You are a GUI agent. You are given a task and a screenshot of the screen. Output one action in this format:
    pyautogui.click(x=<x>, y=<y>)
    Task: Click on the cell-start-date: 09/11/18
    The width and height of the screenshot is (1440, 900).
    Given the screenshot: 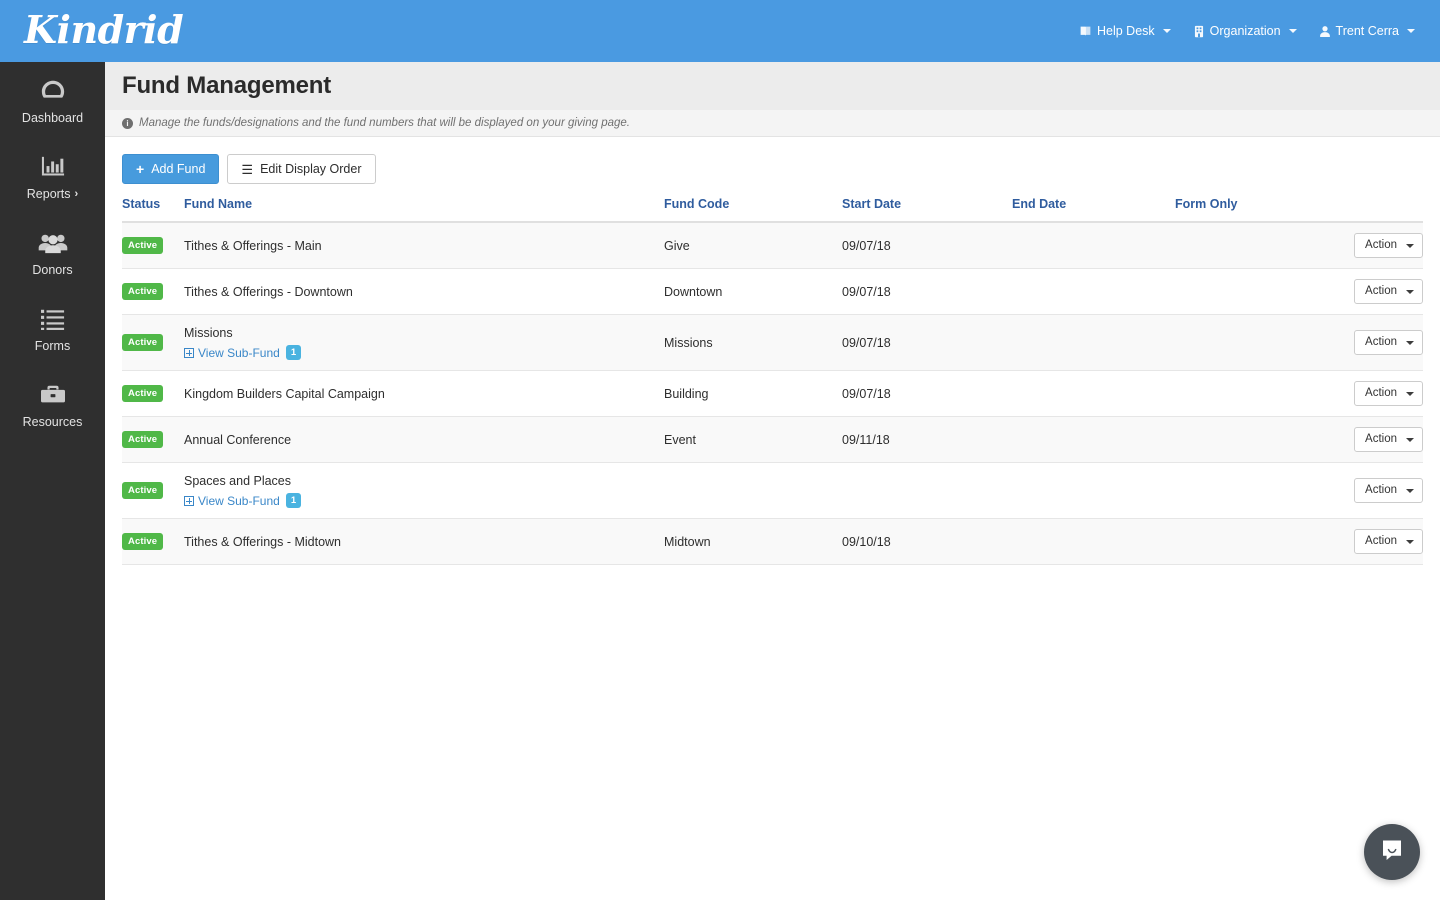 What is the action you would take?
    pyautogui.click(x=927, y=439)
    